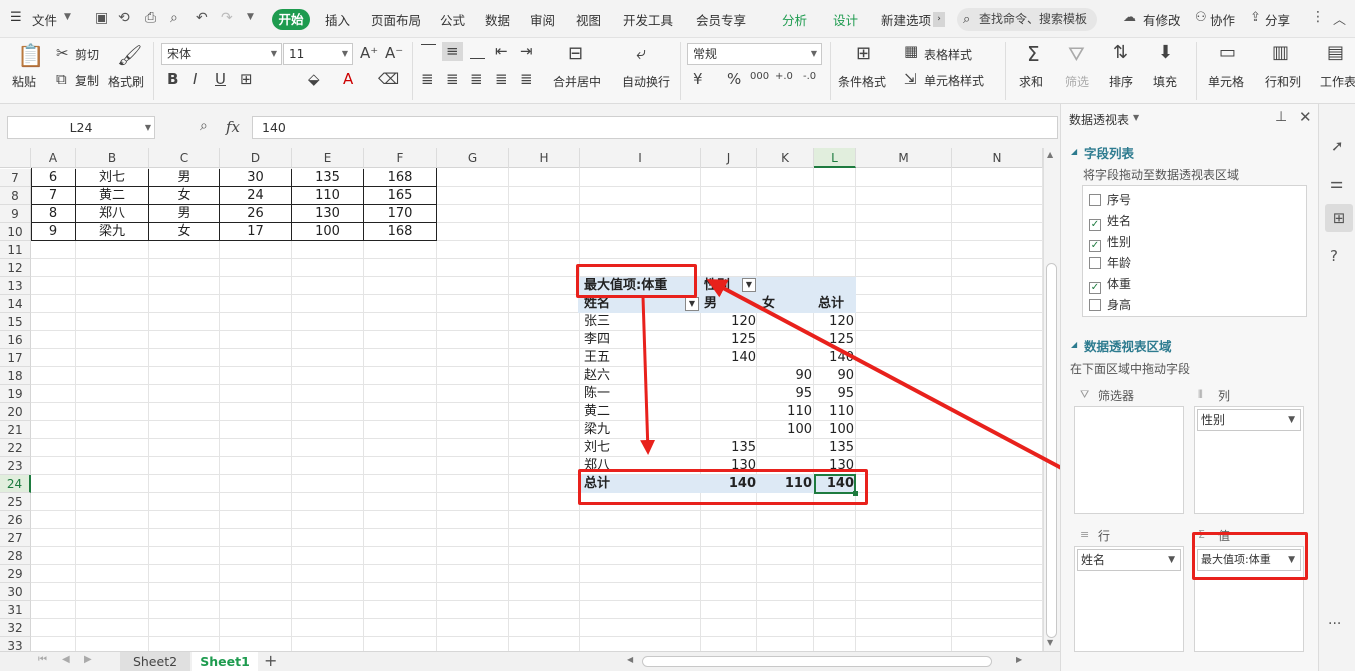  I want to click on table-cell: 刘七, so click(112, 178).